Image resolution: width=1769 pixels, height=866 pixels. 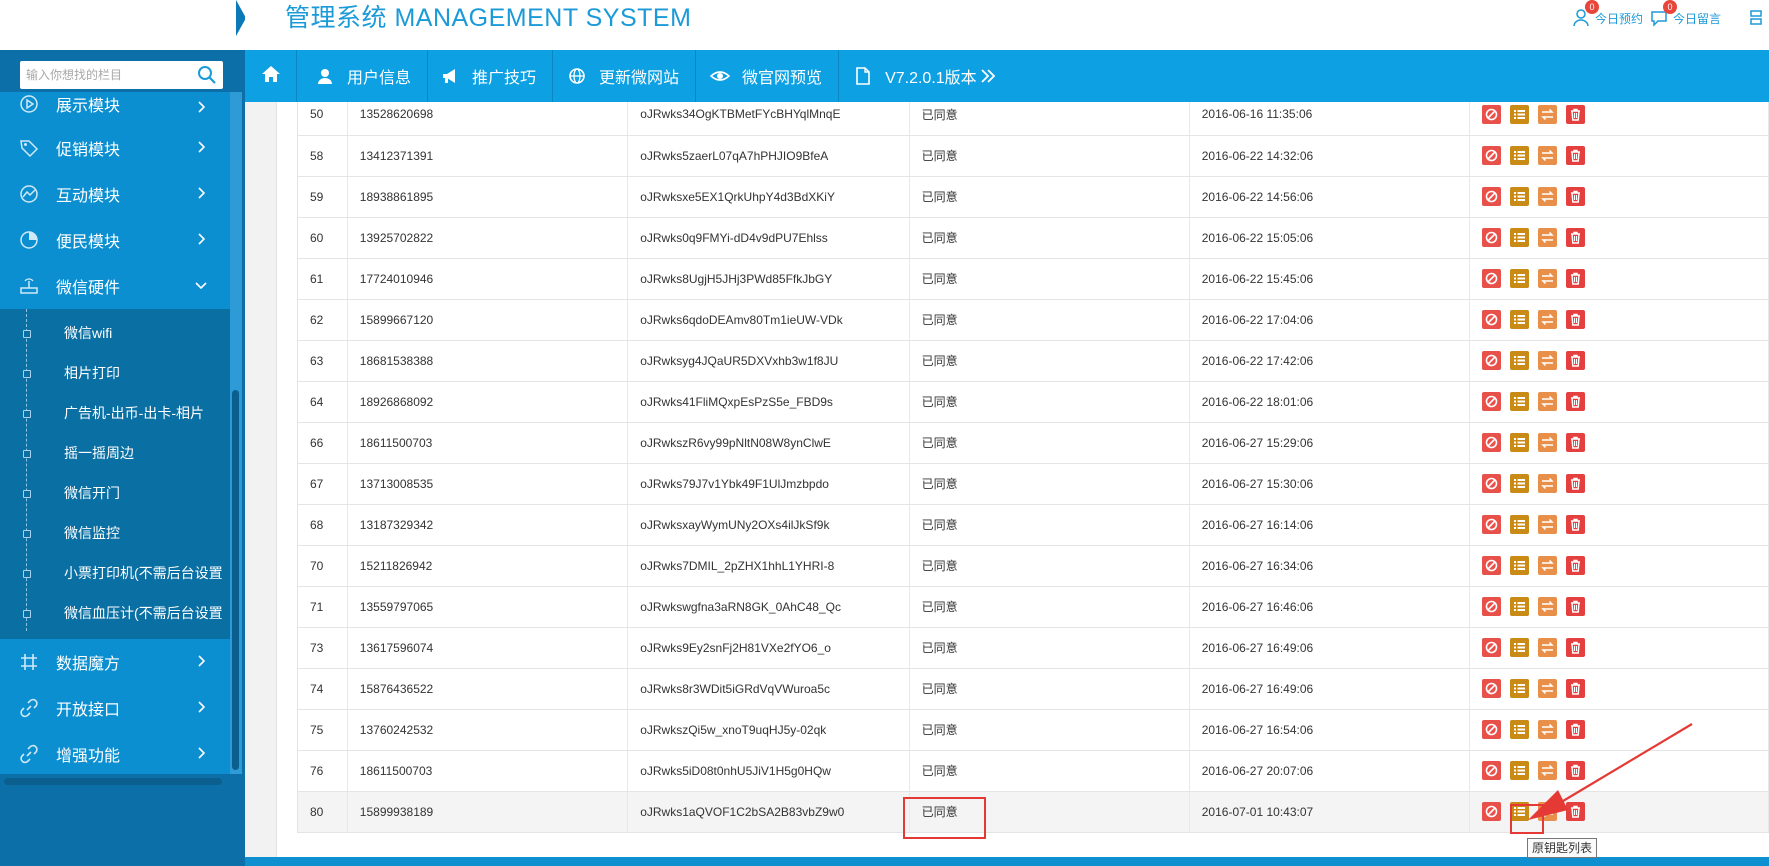 I want to click on sidebar-scrollbar-thumb, so click(x=235, y=580).